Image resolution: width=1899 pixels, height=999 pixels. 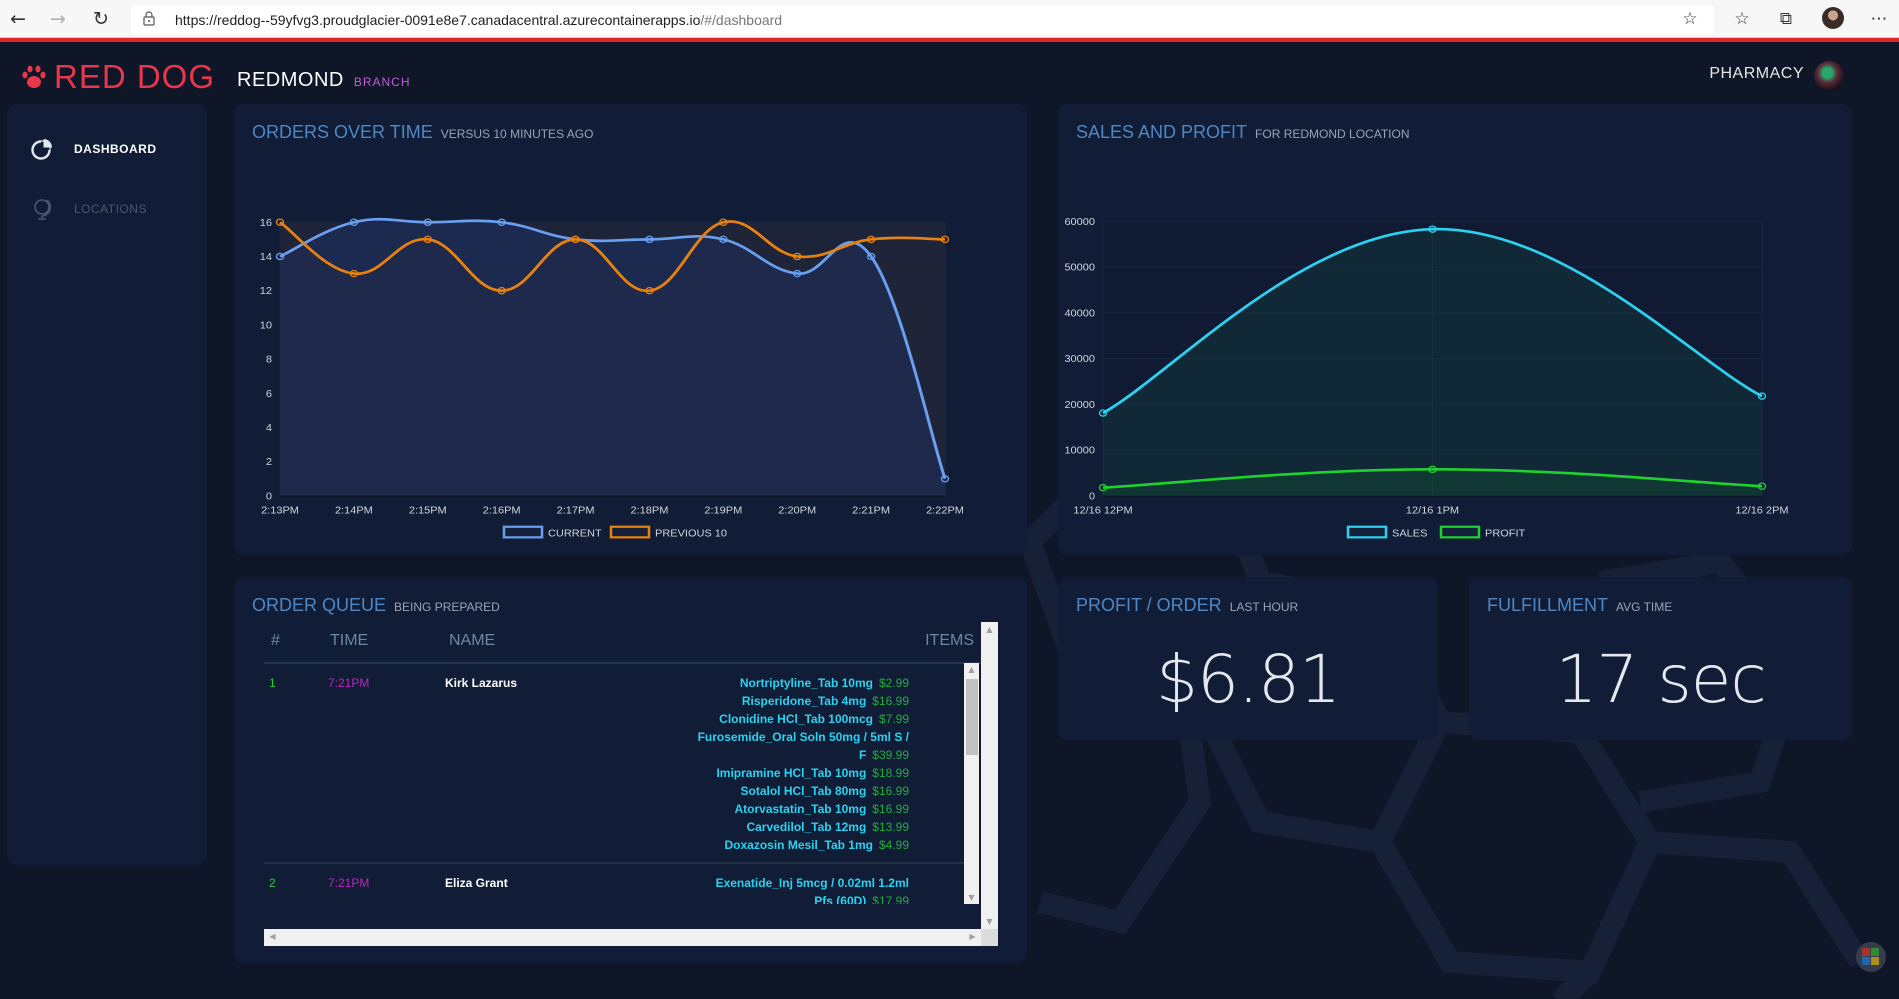 What do you see at coordinates (972, 936) in the screenshot?
I see `scroll-right-icon: ▶` at bounding box center [972, 936].